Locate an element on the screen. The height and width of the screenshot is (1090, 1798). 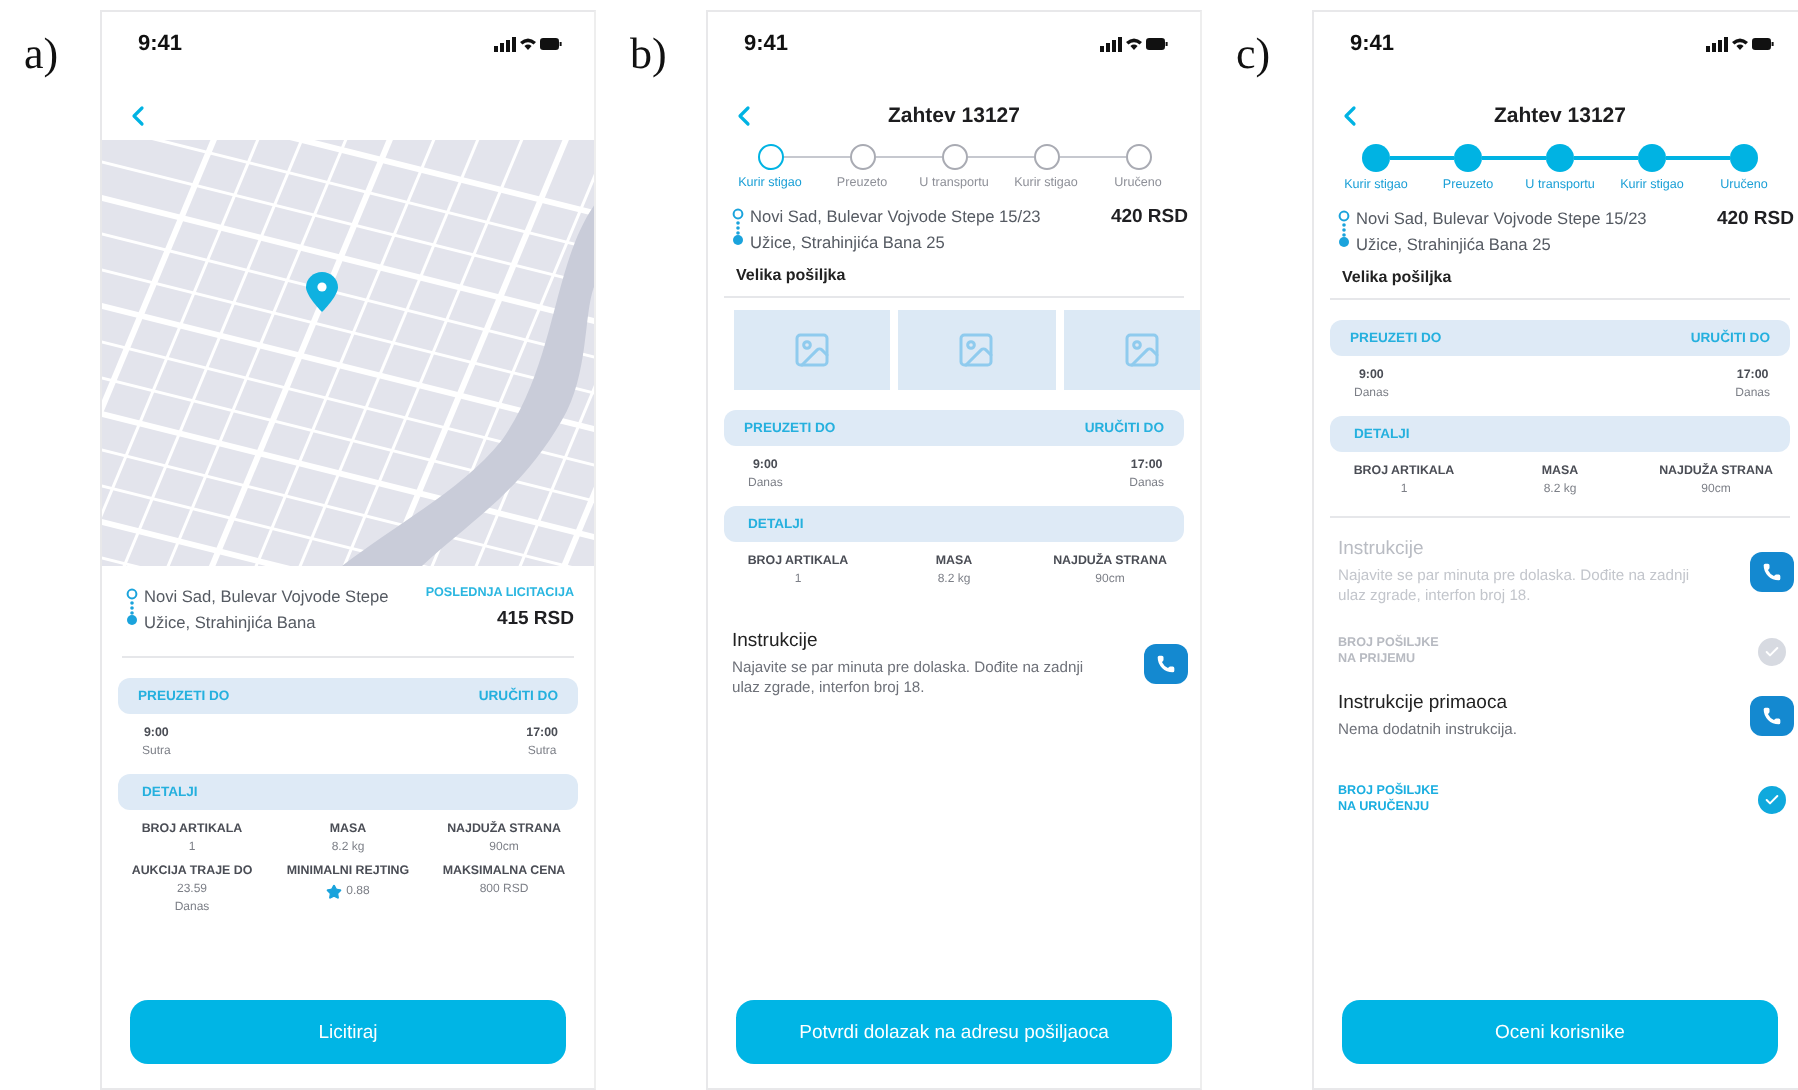
panel-label: a) is located at coordinates (41, 53).